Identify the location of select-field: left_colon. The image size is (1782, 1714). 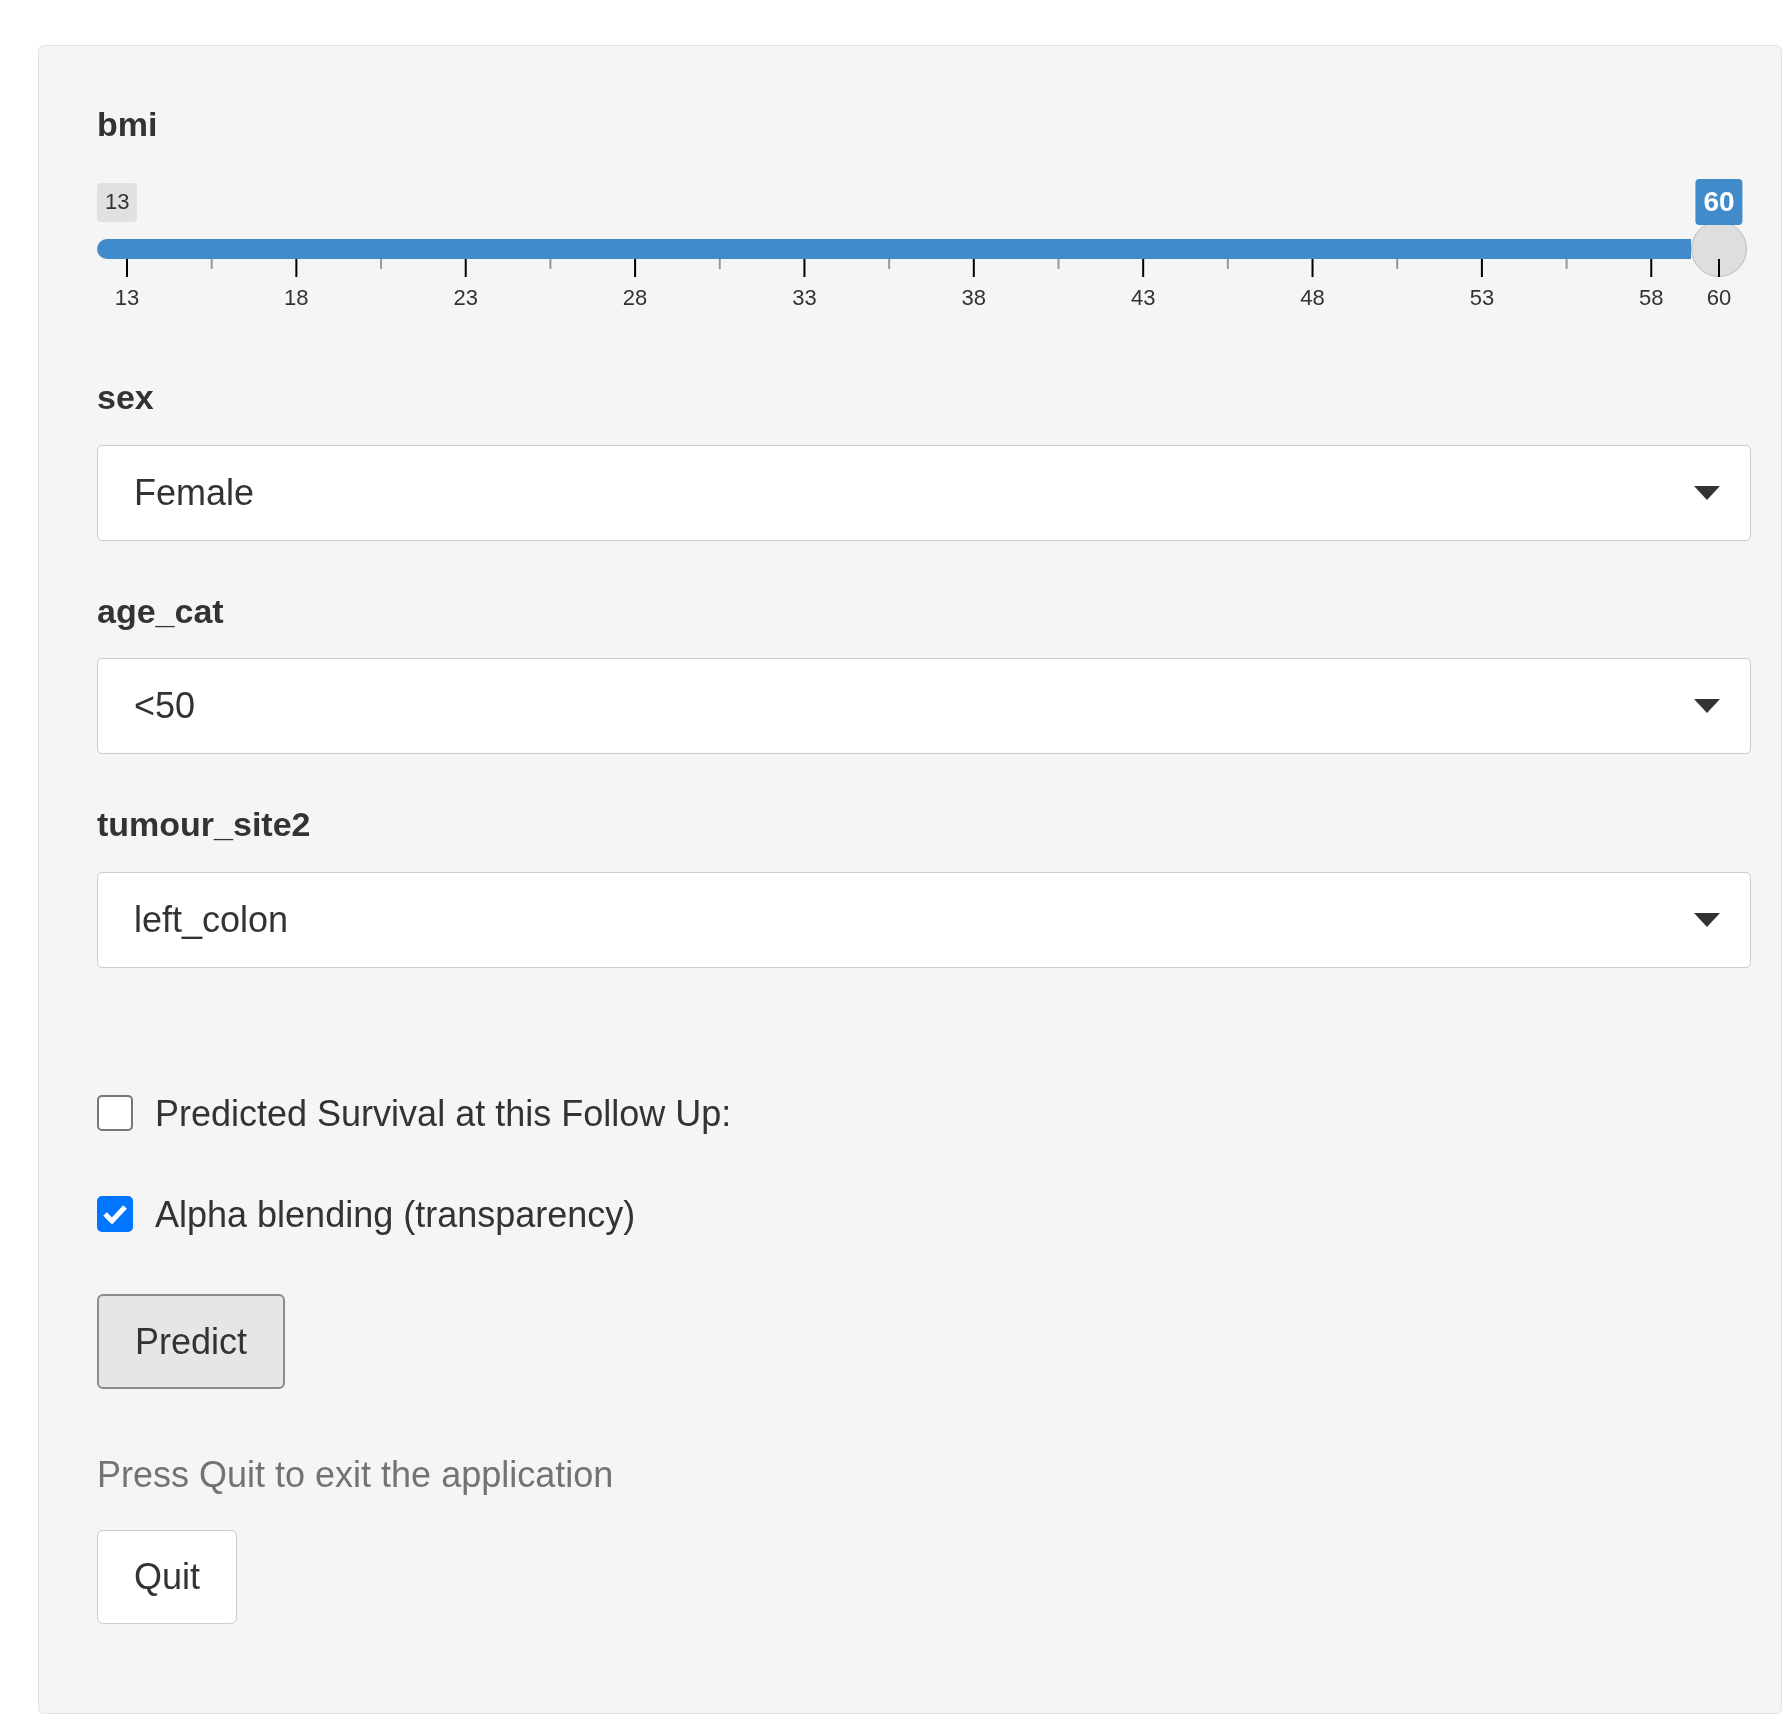
(924, 919).